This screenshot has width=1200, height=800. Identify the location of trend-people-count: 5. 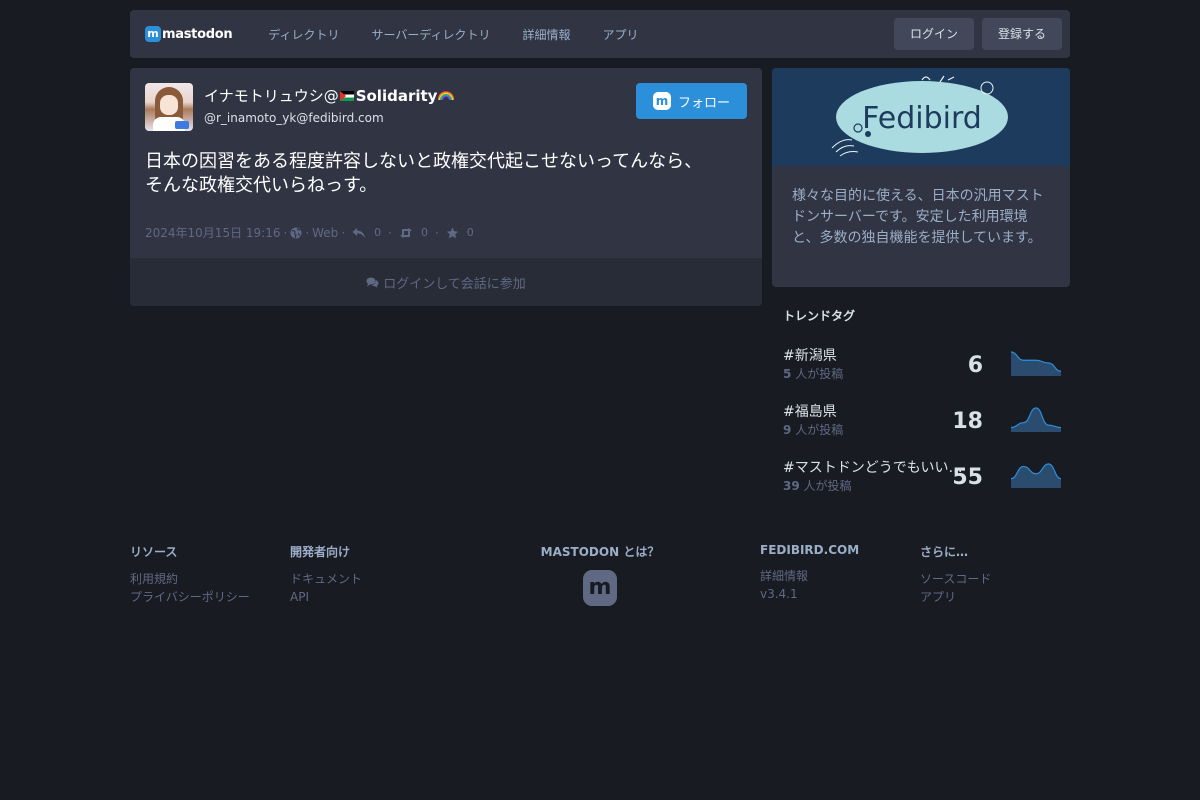
(787, 374).